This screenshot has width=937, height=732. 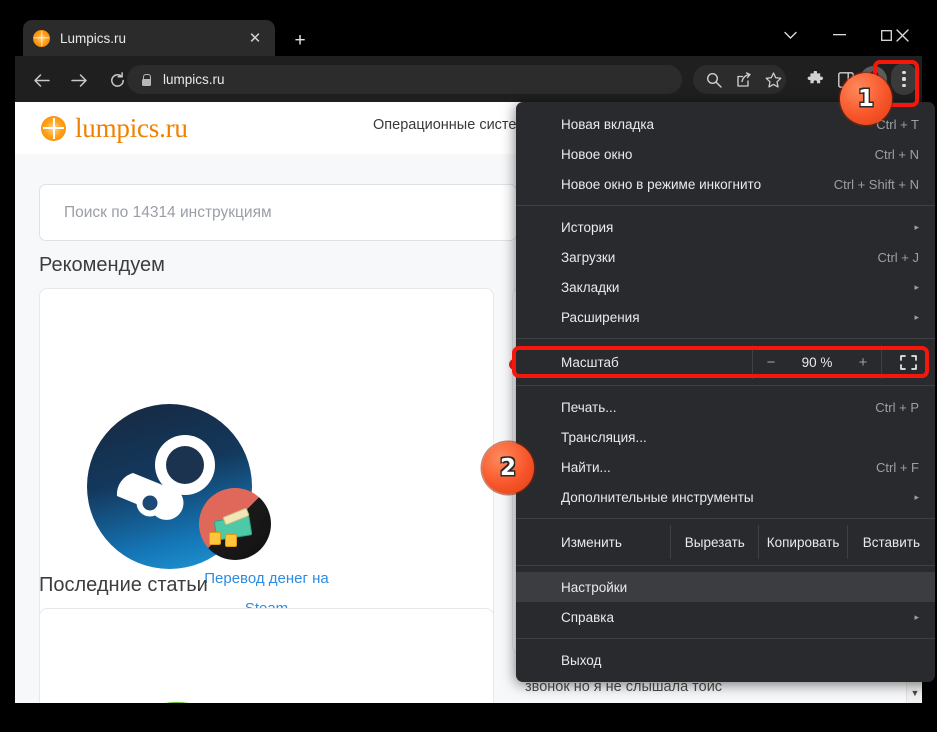 I want to click on menu-item-shortcut: Ctrl + N, so click(x=896, y=154).